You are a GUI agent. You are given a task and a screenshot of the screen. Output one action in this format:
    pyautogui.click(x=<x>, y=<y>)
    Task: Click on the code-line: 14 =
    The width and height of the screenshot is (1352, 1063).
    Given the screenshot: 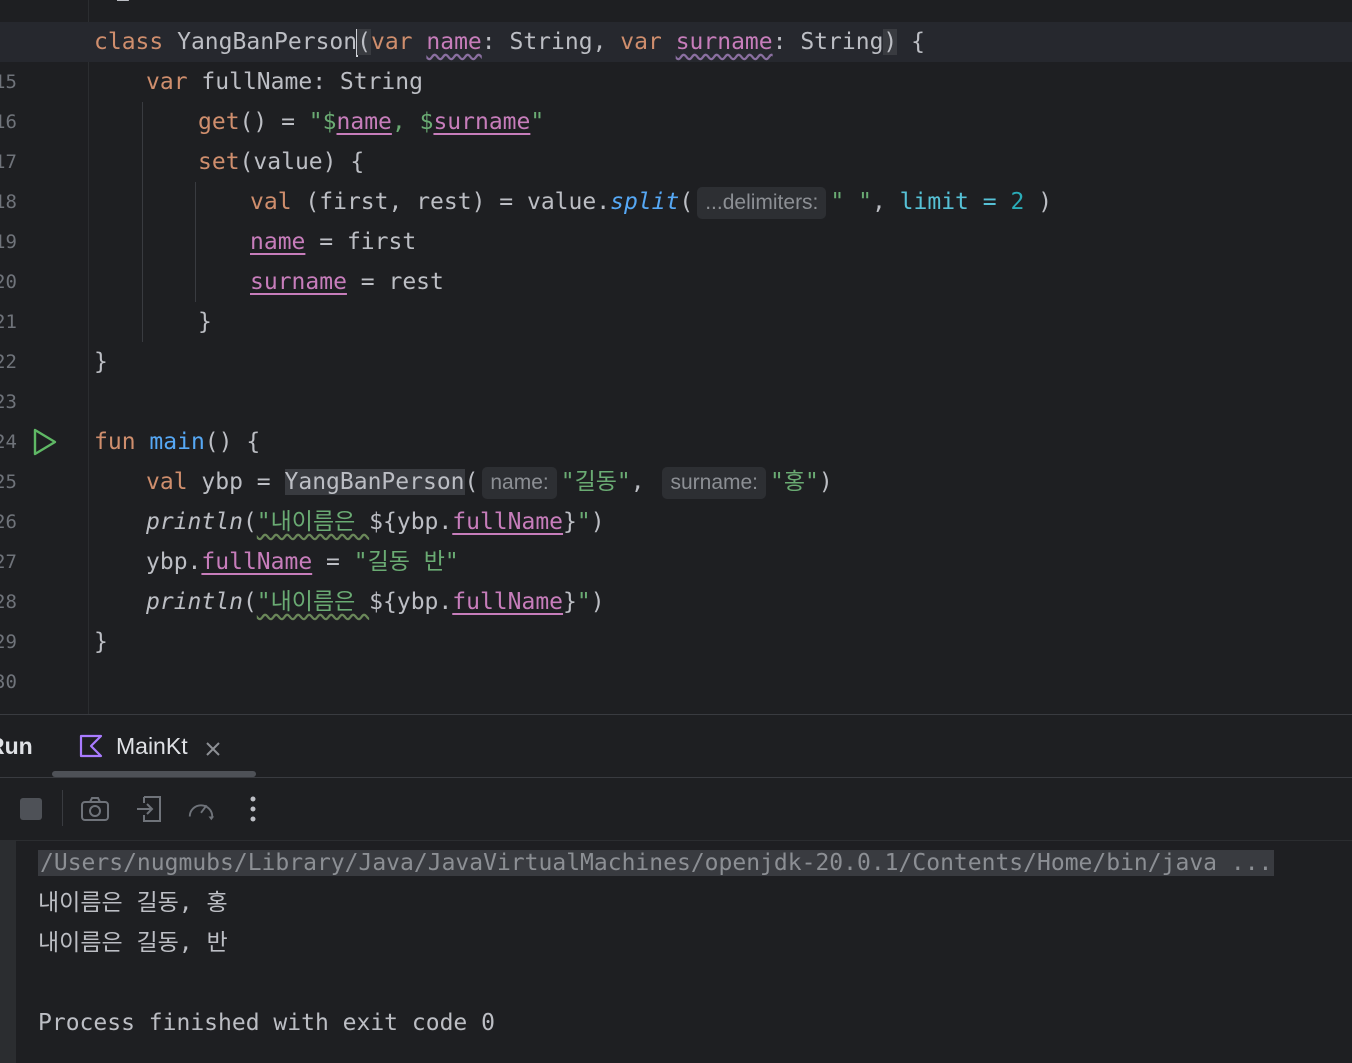 What is the action you would take?
    pyautogui.click(x=676, y=24)
    